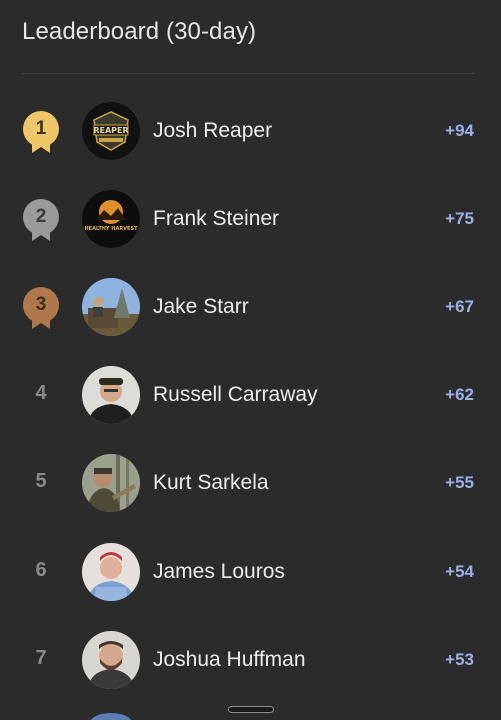 This screenshot has width=501, height=720. What do you see at coordinates (201, 307) in the screenshot?
I see `leader-name: Jake Starr` at bounding box center [201, 307].